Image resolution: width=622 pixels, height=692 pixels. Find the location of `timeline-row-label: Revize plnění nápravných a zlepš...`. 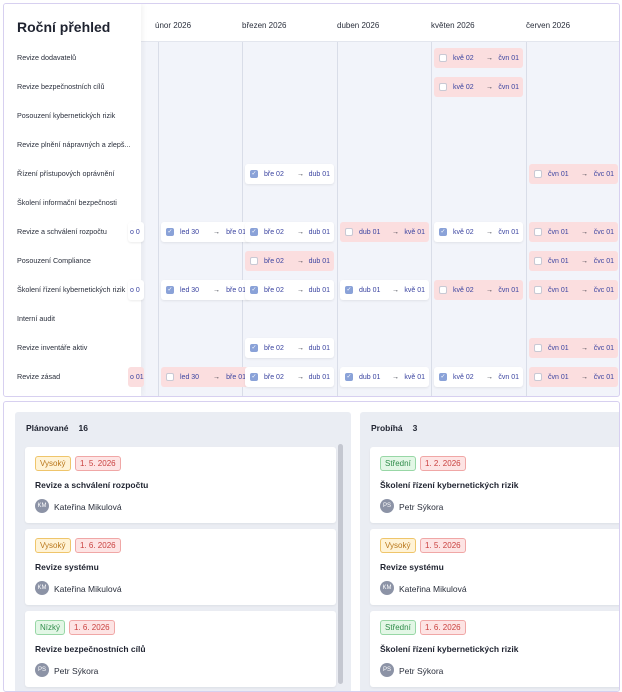

timeline-row-label: Revize plnění nápravných a zlepš... is located at coordinates (77, 144).